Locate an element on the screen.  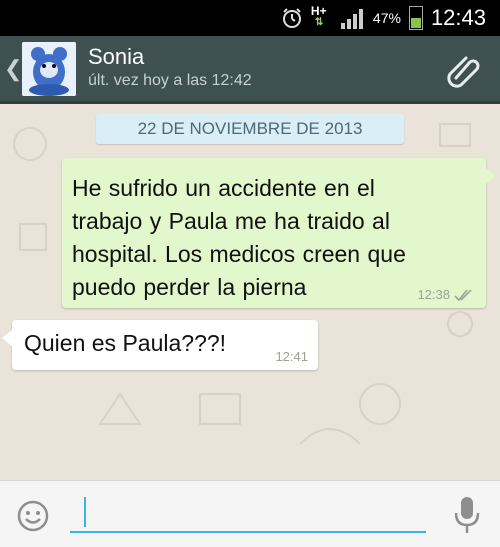
chat-header: ❮ Sonia últ. vez hoy a las 12:42 is located at coordinates (250, 70).